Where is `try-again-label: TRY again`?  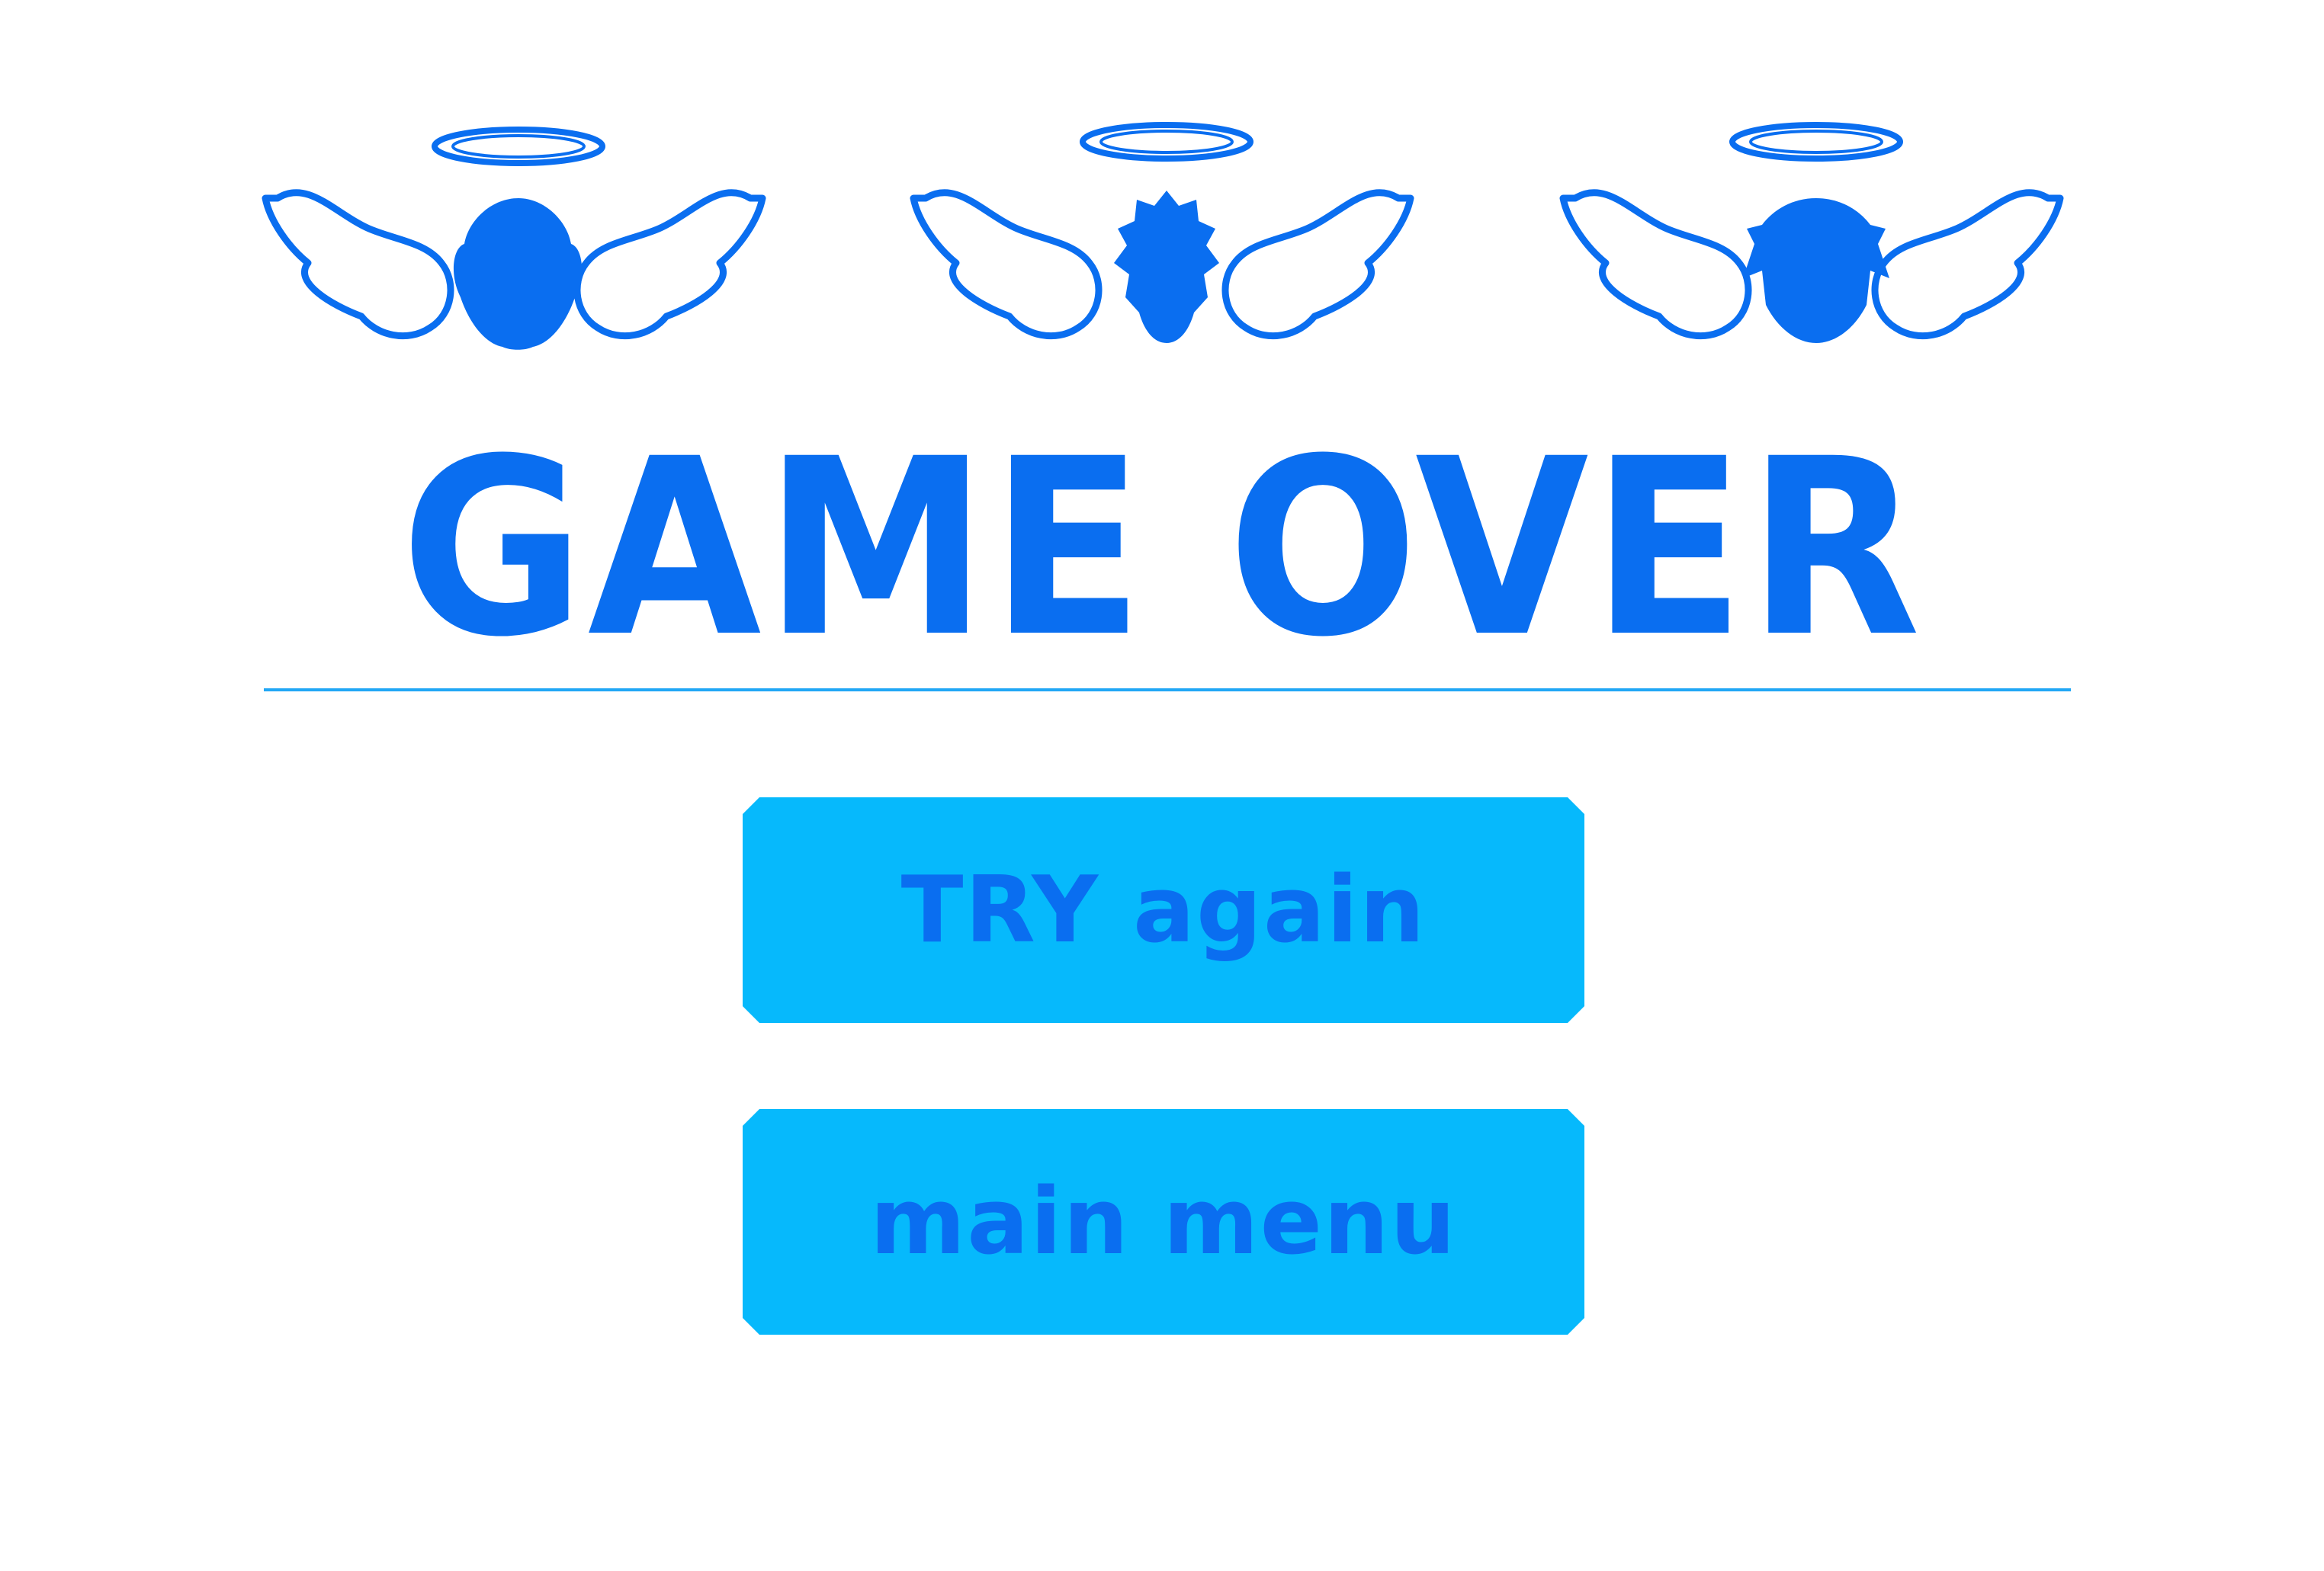
try-again-label: TRY again is located at coordinates (1163, 910).